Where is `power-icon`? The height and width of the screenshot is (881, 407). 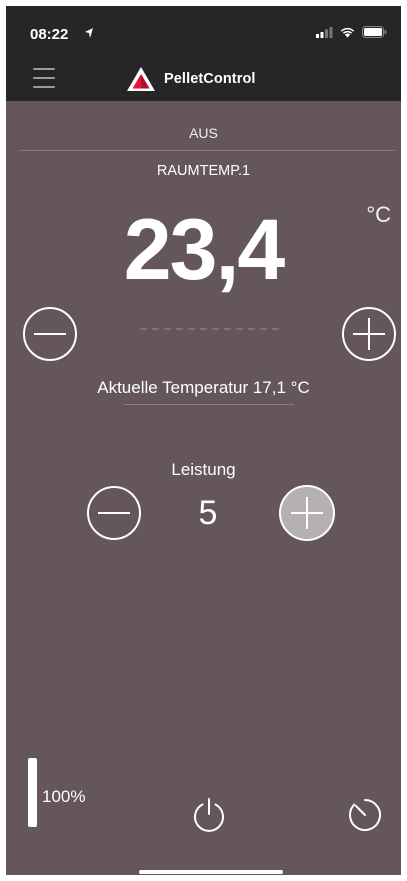 power-icon is located at coordinates (209, 815).